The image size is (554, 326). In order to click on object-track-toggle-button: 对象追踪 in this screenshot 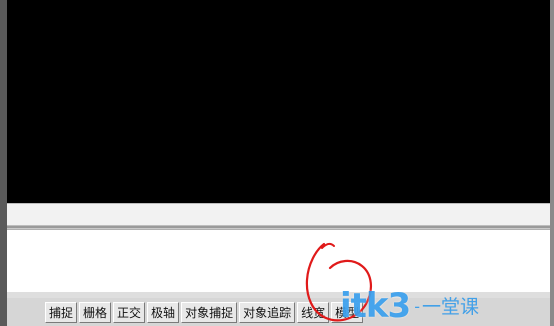, I will do `click(267, 312)`.